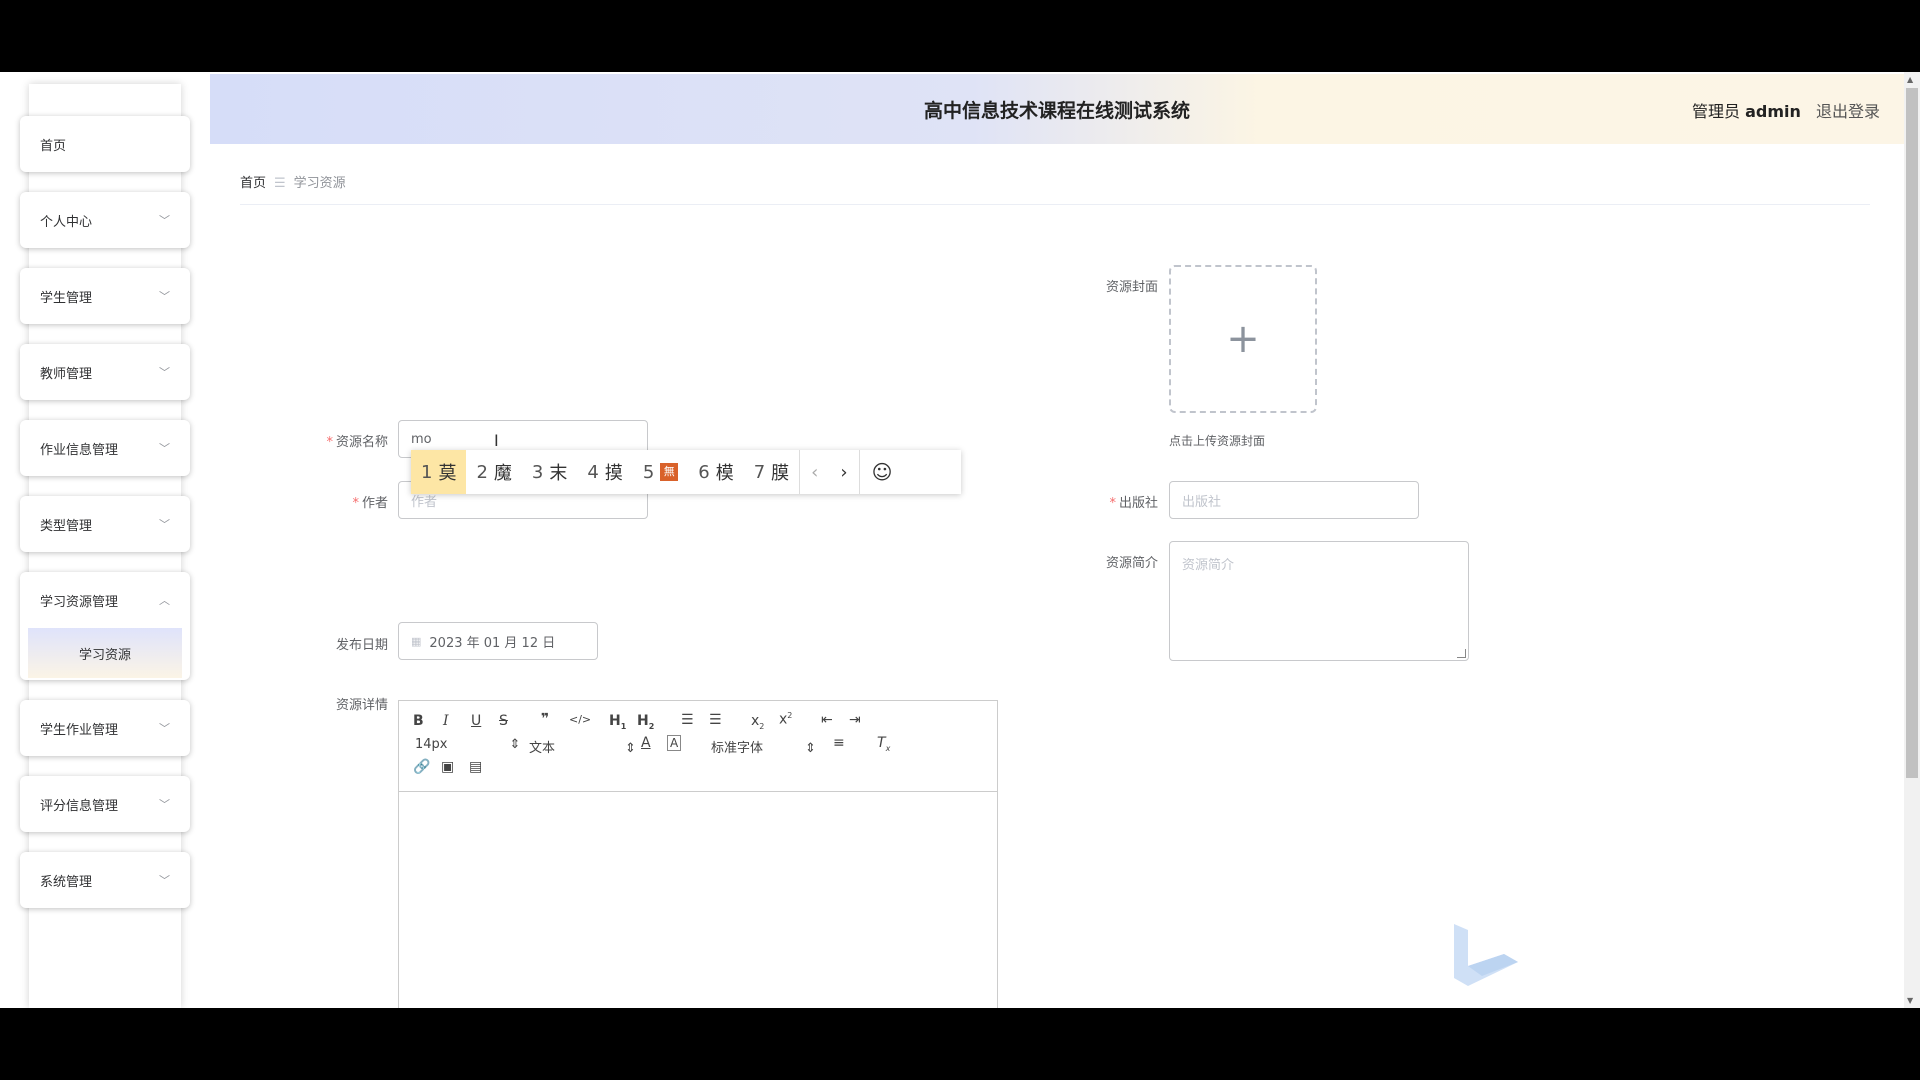 The image size is (1920, 1080). Describe the element at coordinates (646, 743) in the screenshot. I see `font-color-icon: A` at that location.